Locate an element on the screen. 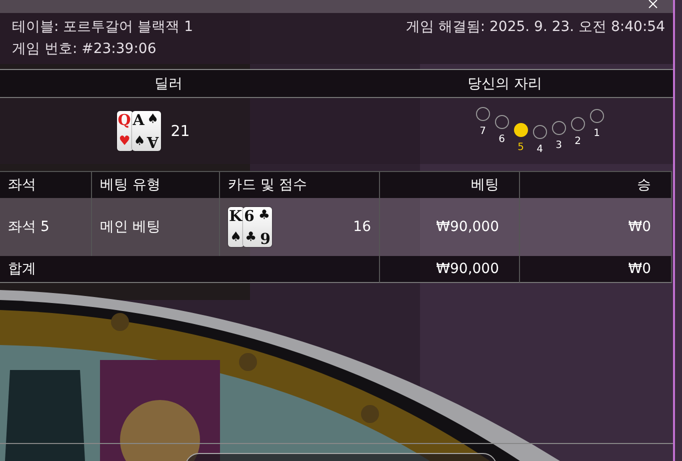 The height and width of the screenshot is (461, 682). seat-number: 3 is located at coordinates (559, 145).